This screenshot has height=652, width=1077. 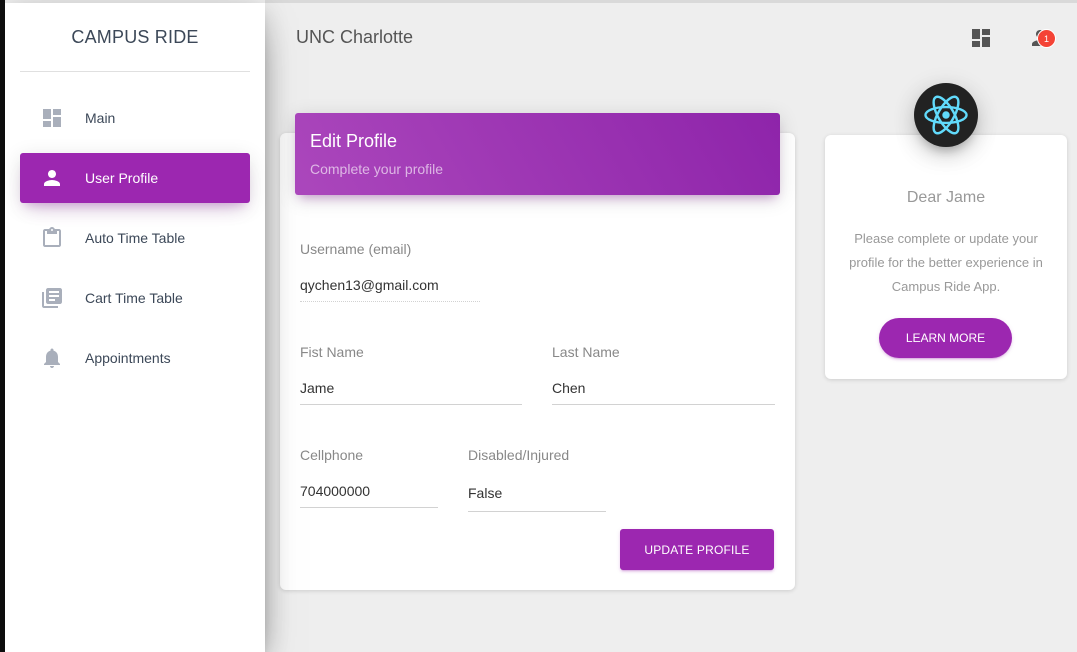 What do you see at coordinates (135, 37) in the screenshot?
I see `brand-title: CAMPUS RIDE` at bounding box center [135, 37].